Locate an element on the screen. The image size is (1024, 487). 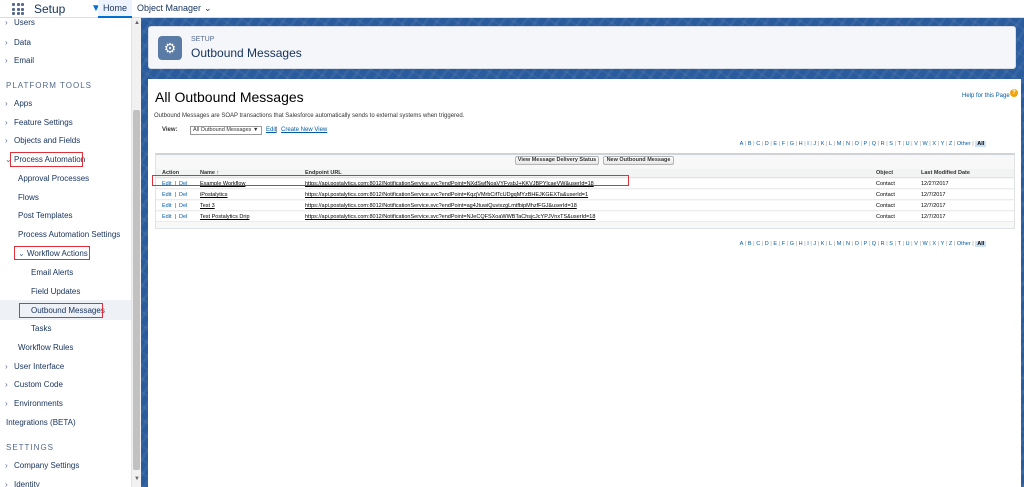
chevron-down-icon: ⌄ is located at coordinates (208, 8).